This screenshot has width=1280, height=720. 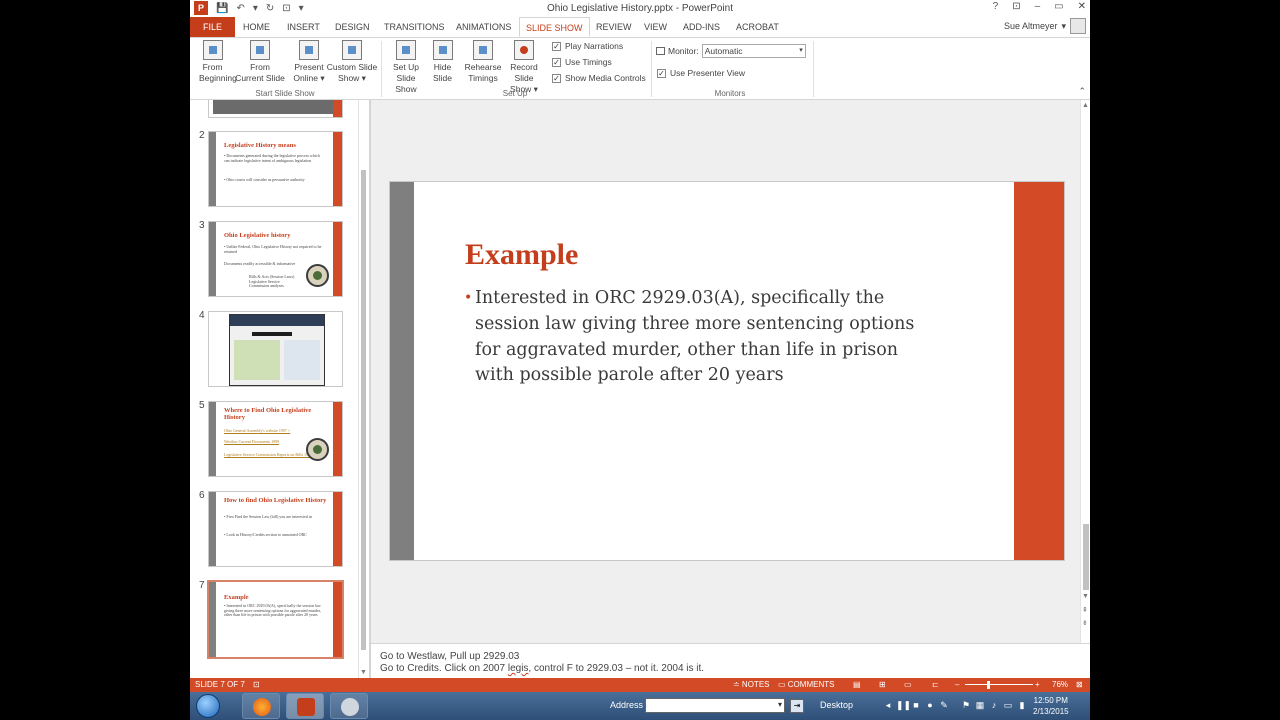 I want to click on taskbar-app-webcam, so click(x=349, y=706).